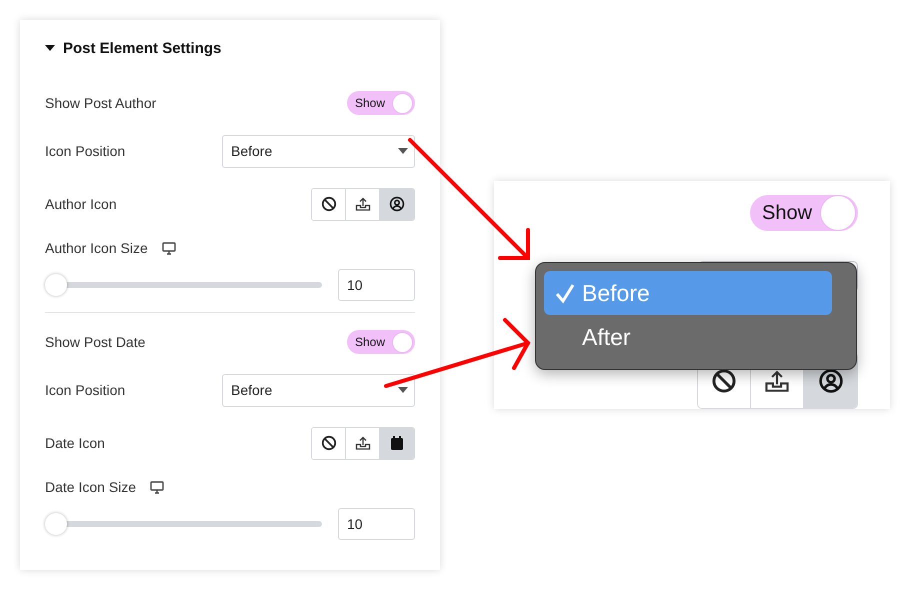  What do you see at coordinates (142, 48) in the screenshot?
I see `section-title: Post Element Settings` at bounding box center [142, 48].